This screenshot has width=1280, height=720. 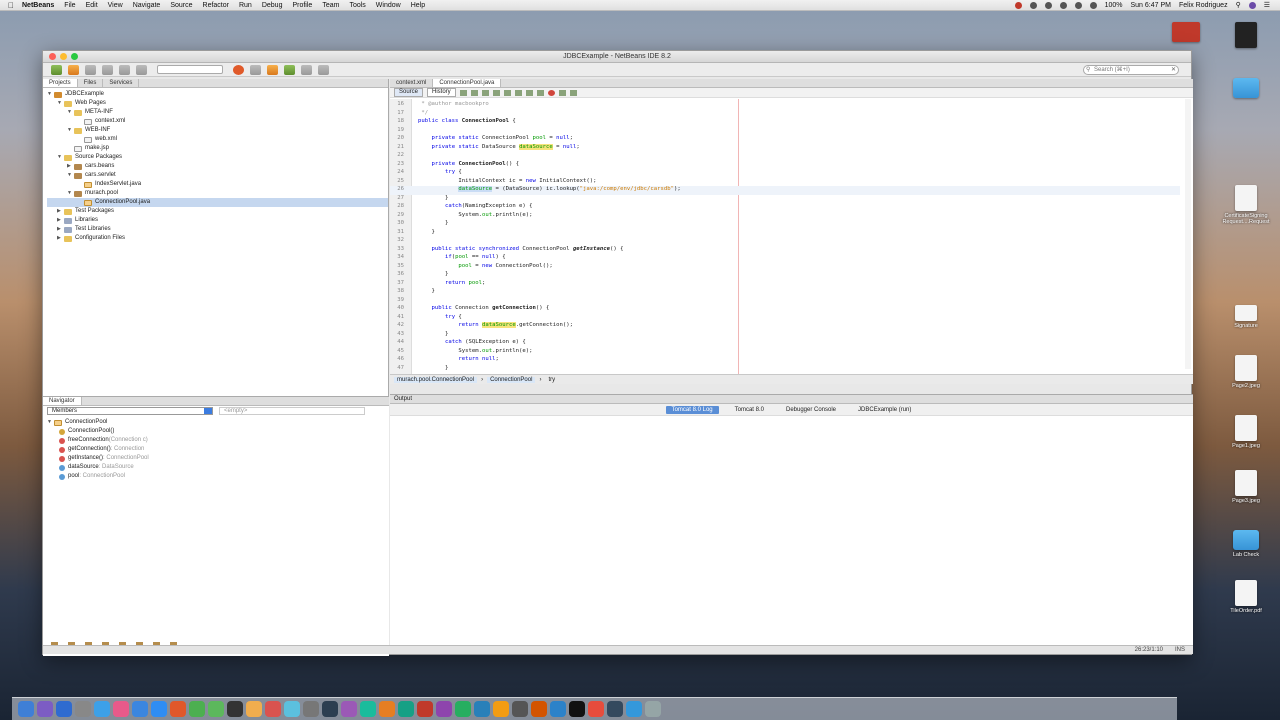 I want to click on last-edit-icon, so click(x=463, y=92).